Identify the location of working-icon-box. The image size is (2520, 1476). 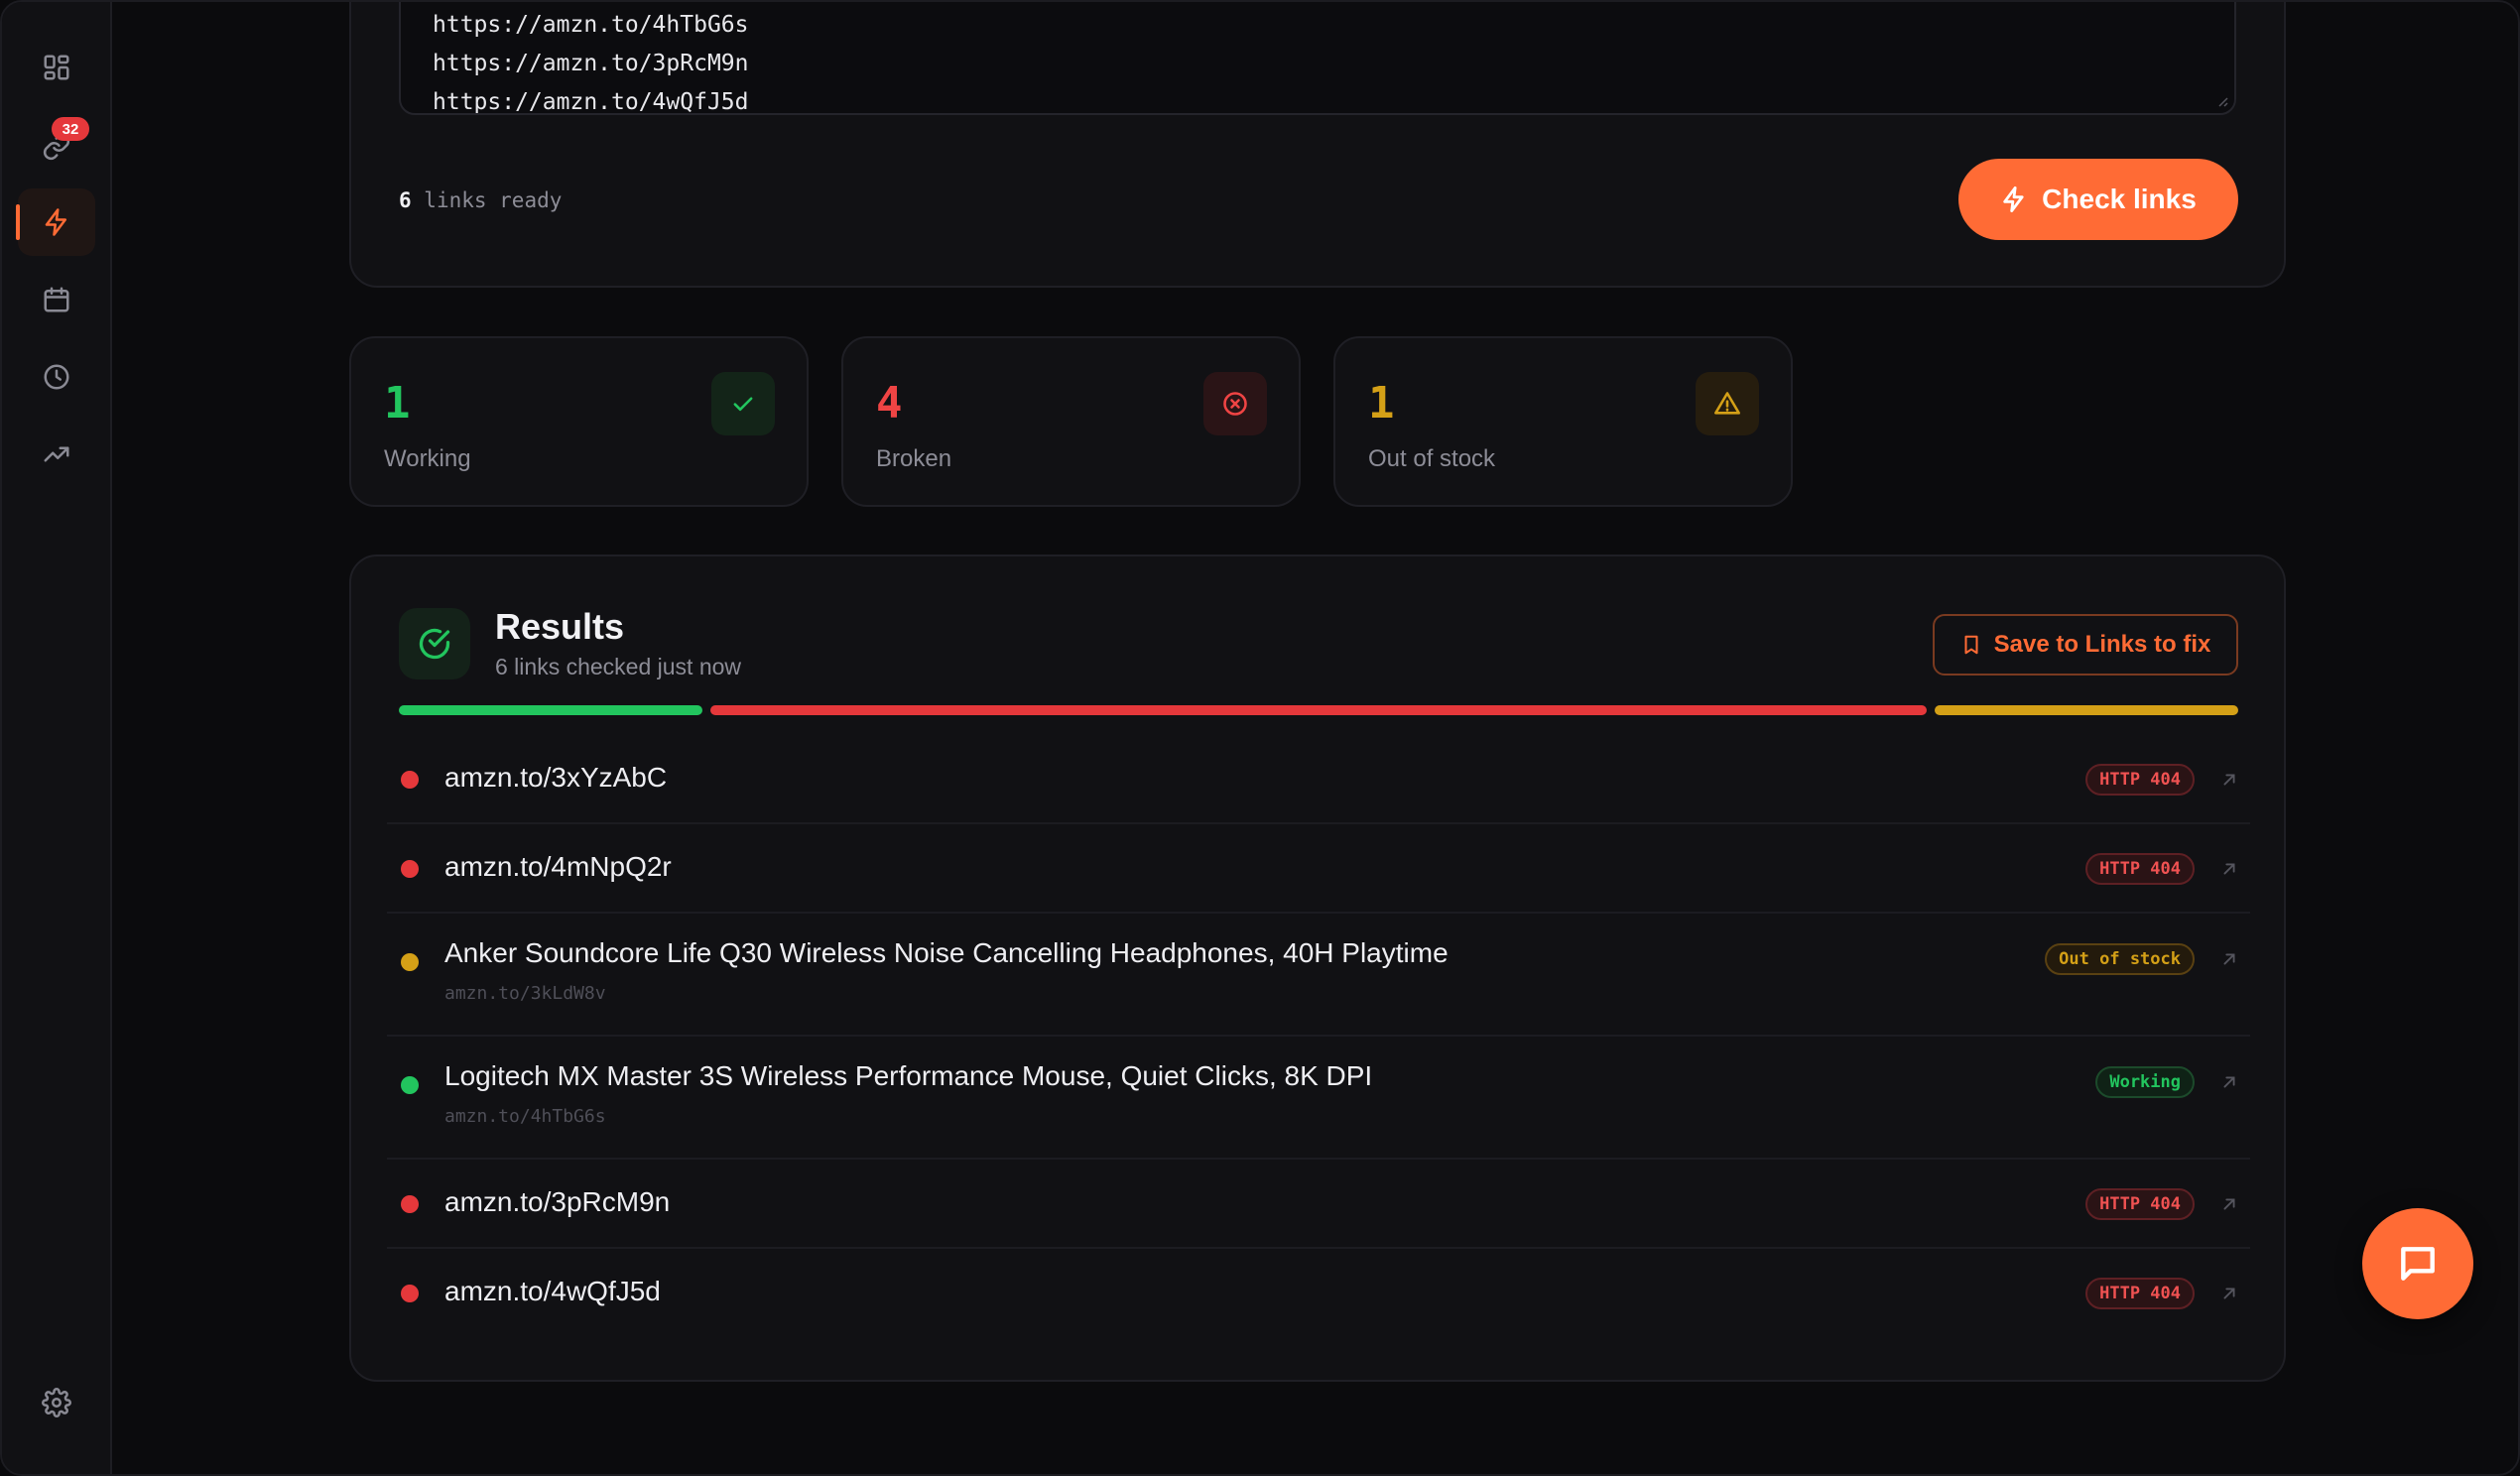
(743, 403).